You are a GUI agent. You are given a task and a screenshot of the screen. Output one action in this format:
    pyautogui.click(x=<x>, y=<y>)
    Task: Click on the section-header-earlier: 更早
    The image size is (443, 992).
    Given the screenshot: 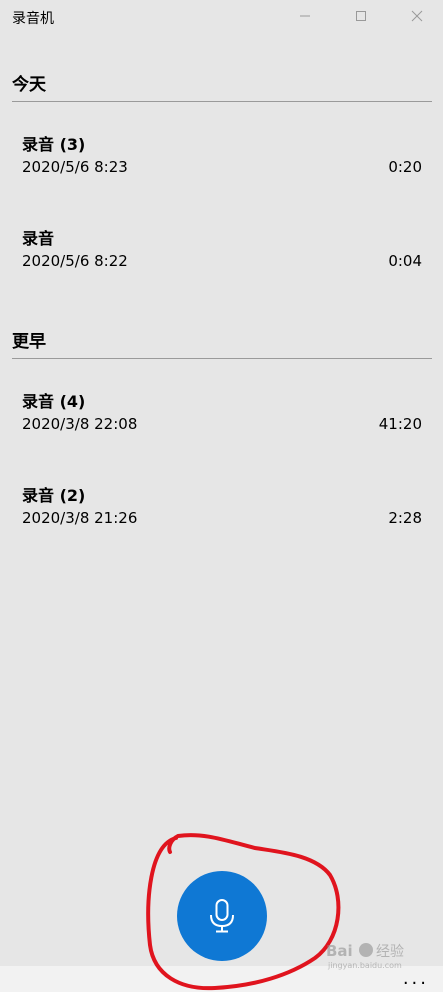 What is the action you would take?
    pyautogui.click(x=29, y=342)
    